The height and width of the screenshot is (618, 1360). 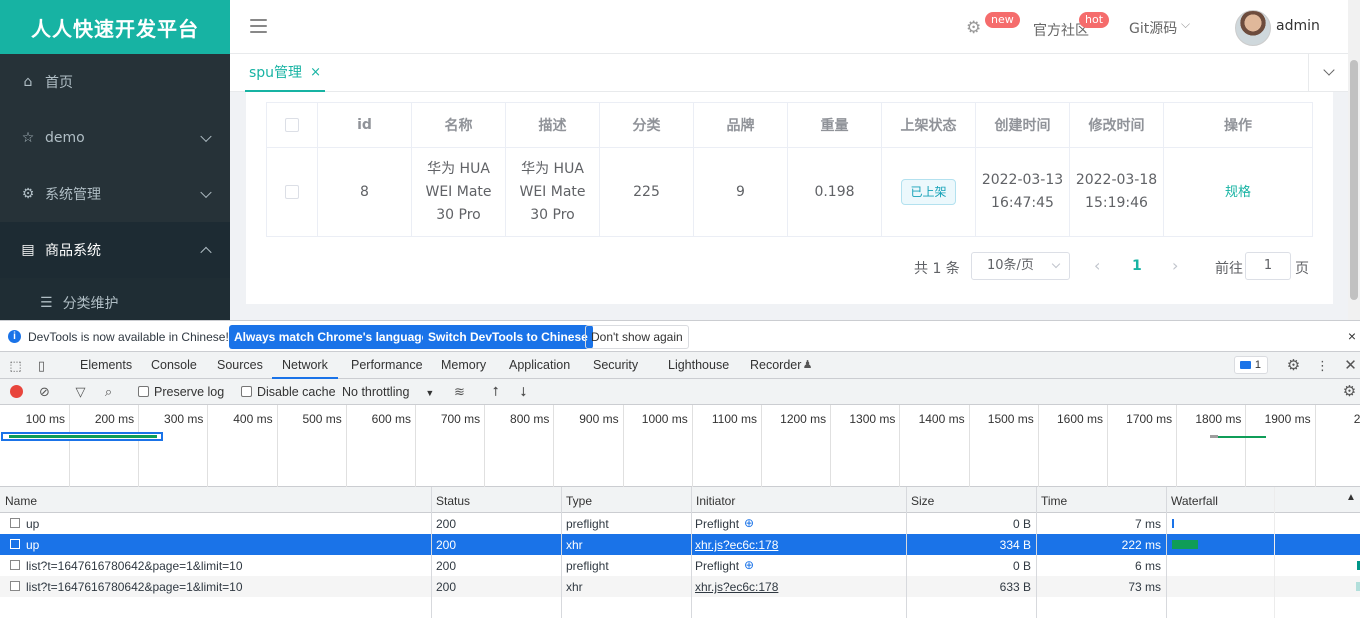 What do you see at coordinates (1099, 266) in the screenshot?
I see `prev-page-button: ‹` at bounding box center [1099, 266].